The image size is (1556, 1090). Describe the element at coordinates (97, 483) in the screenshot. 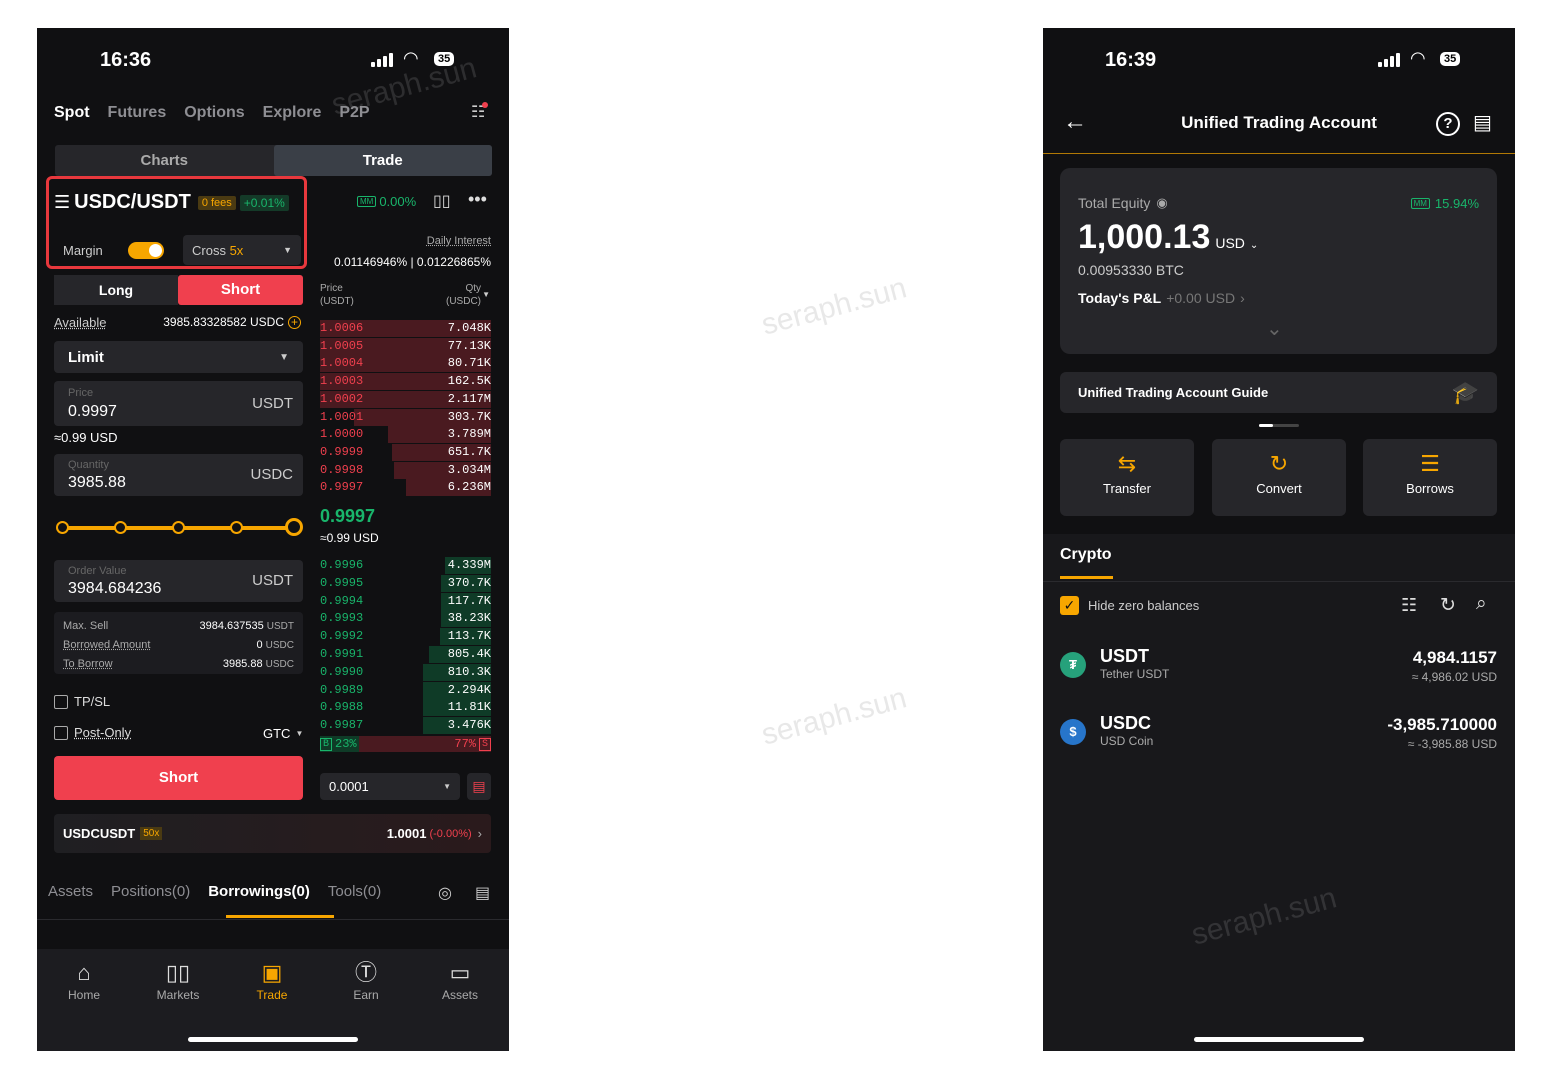

I see `quantity-input: 3985.88` at that location.